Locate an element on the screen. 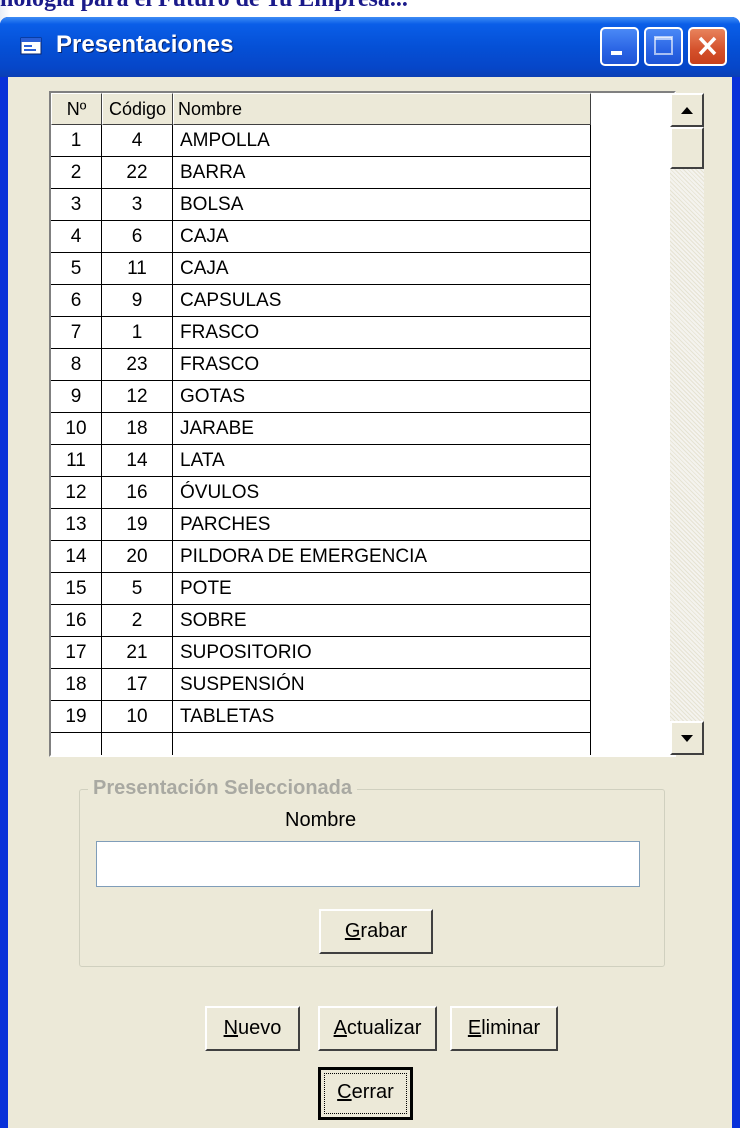 The height and width of the screenshot is (1128, 740). grid-vertical-scrollbar is located at coordinates (687, 424).